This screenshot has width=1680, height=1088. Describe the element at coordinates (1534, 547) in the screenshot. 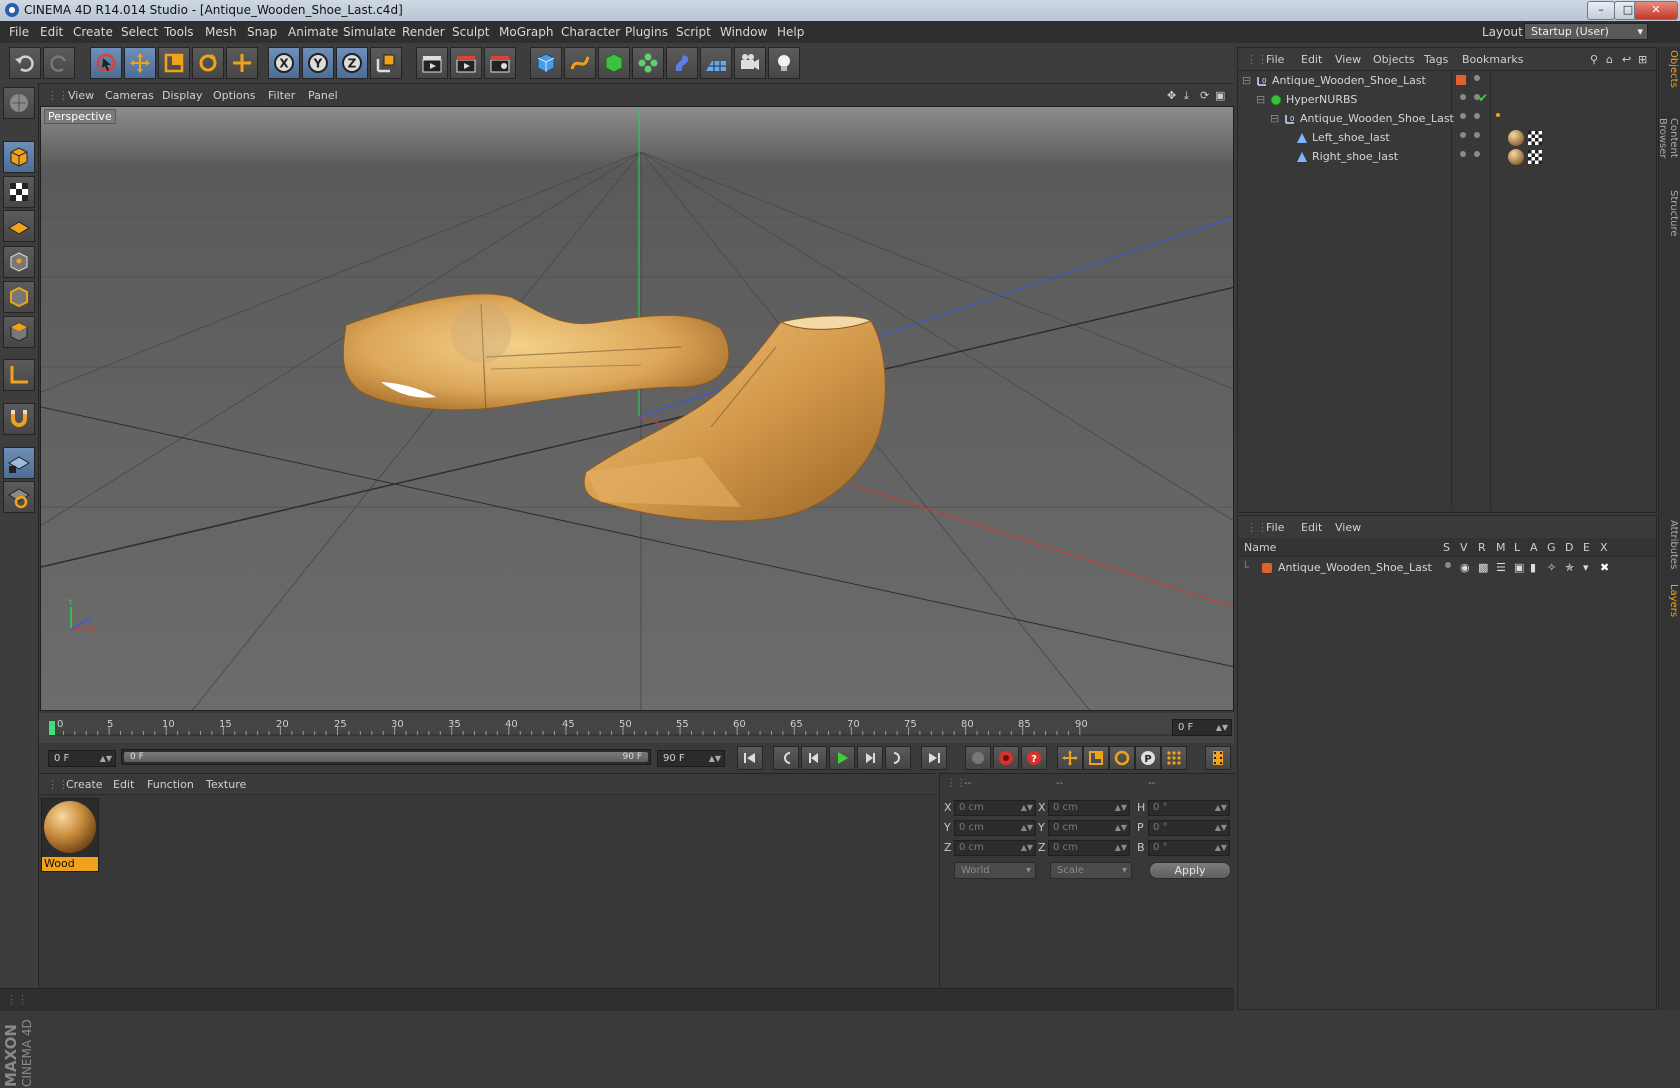

I see `column-header-animation: A` at that location.